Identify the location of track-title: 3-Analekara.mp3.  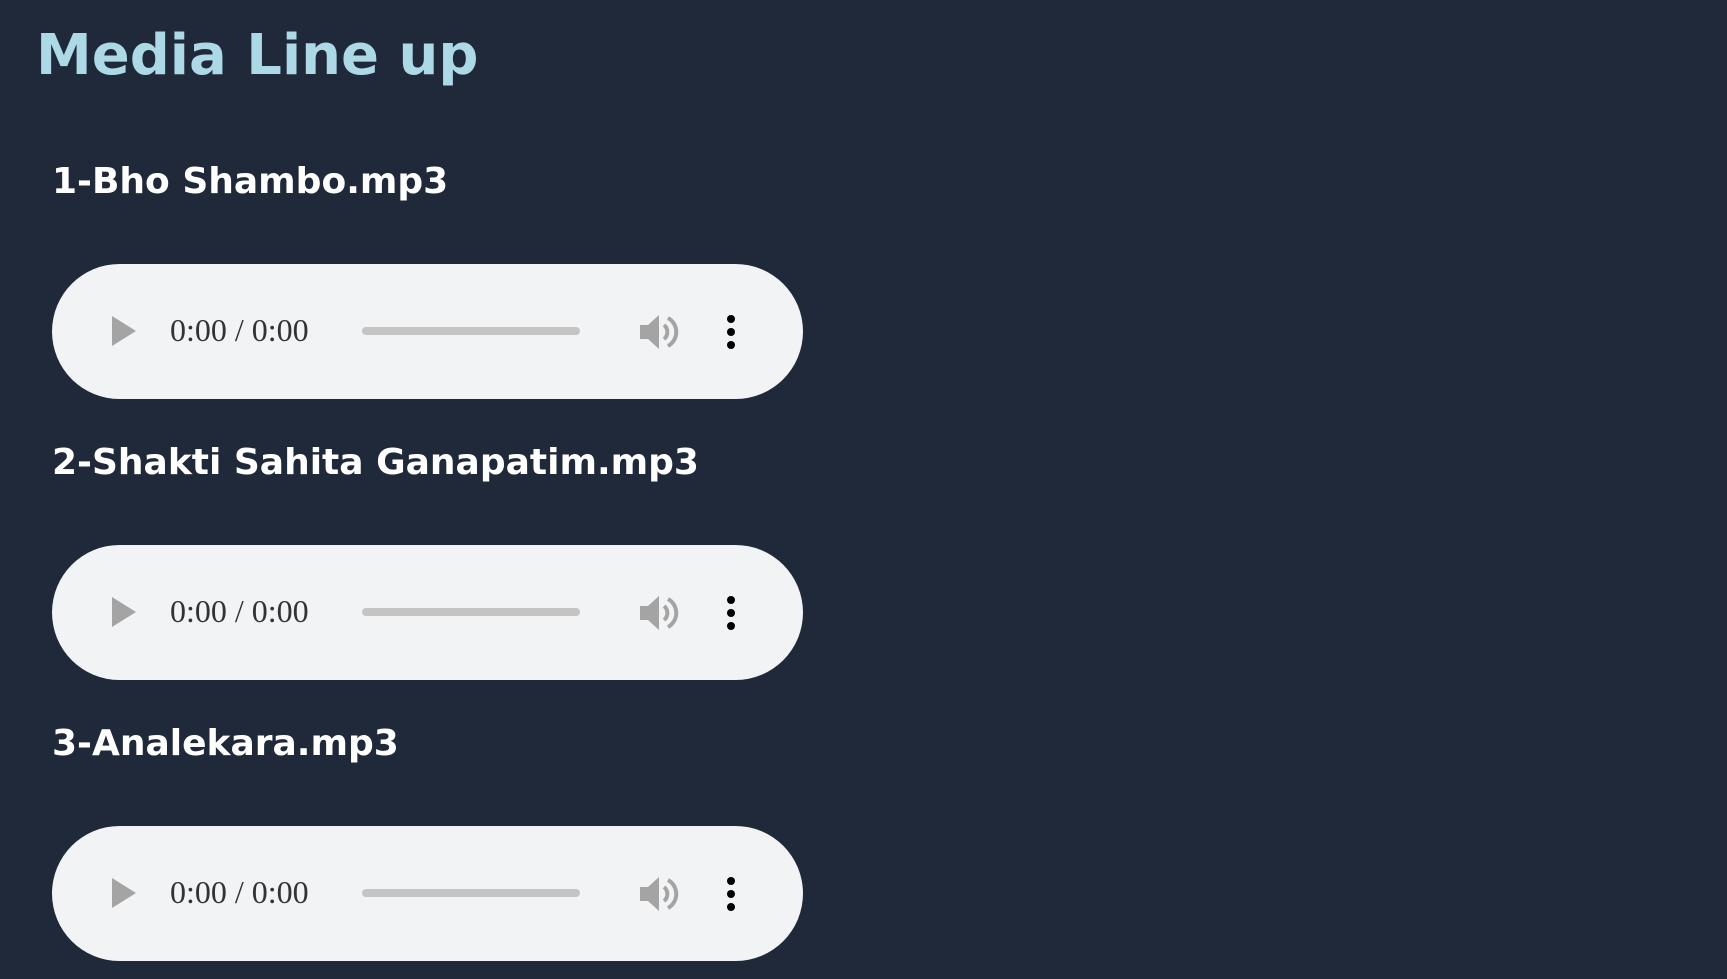
(225, 743).